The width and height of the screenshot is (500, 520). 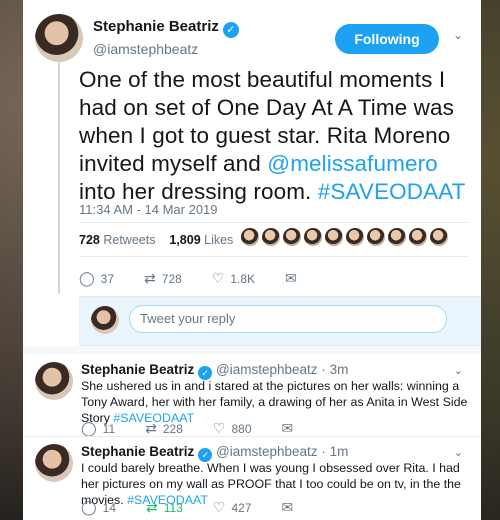 I want to click on reply-action: ◯ 37, so click(x=96, y=278).